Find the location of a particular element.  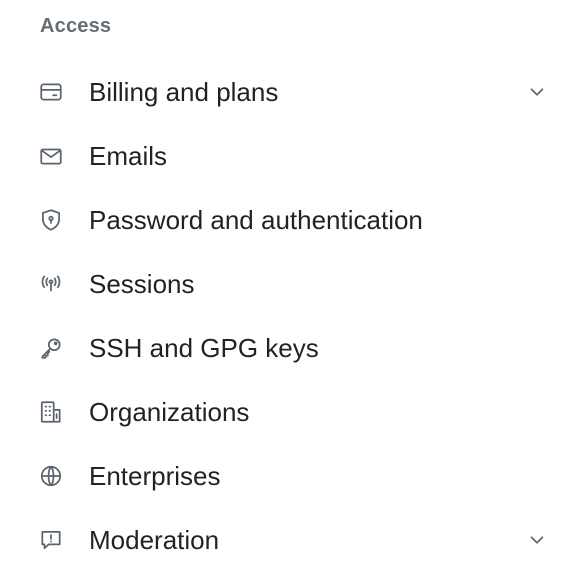

nav-item-organizations: Organizations is located at coordinates (288, 412).